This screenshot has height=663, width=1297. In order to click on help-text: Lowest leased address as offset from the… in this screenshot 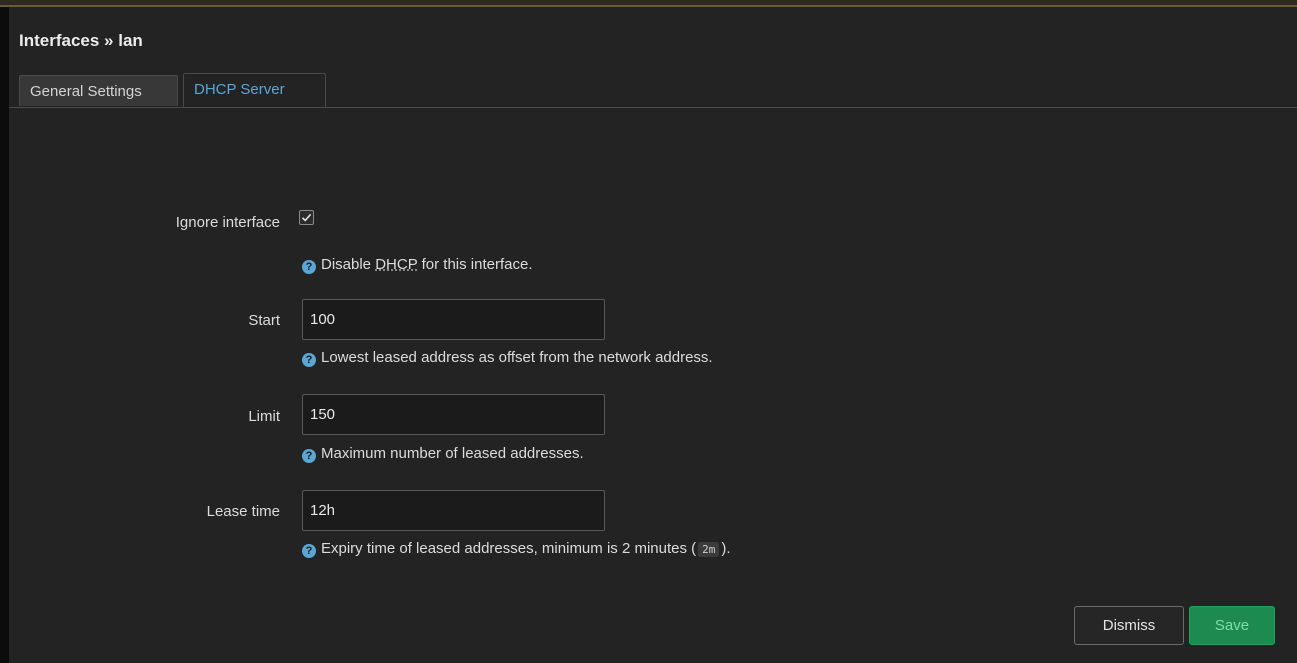, I will do `click(517, 357)`.